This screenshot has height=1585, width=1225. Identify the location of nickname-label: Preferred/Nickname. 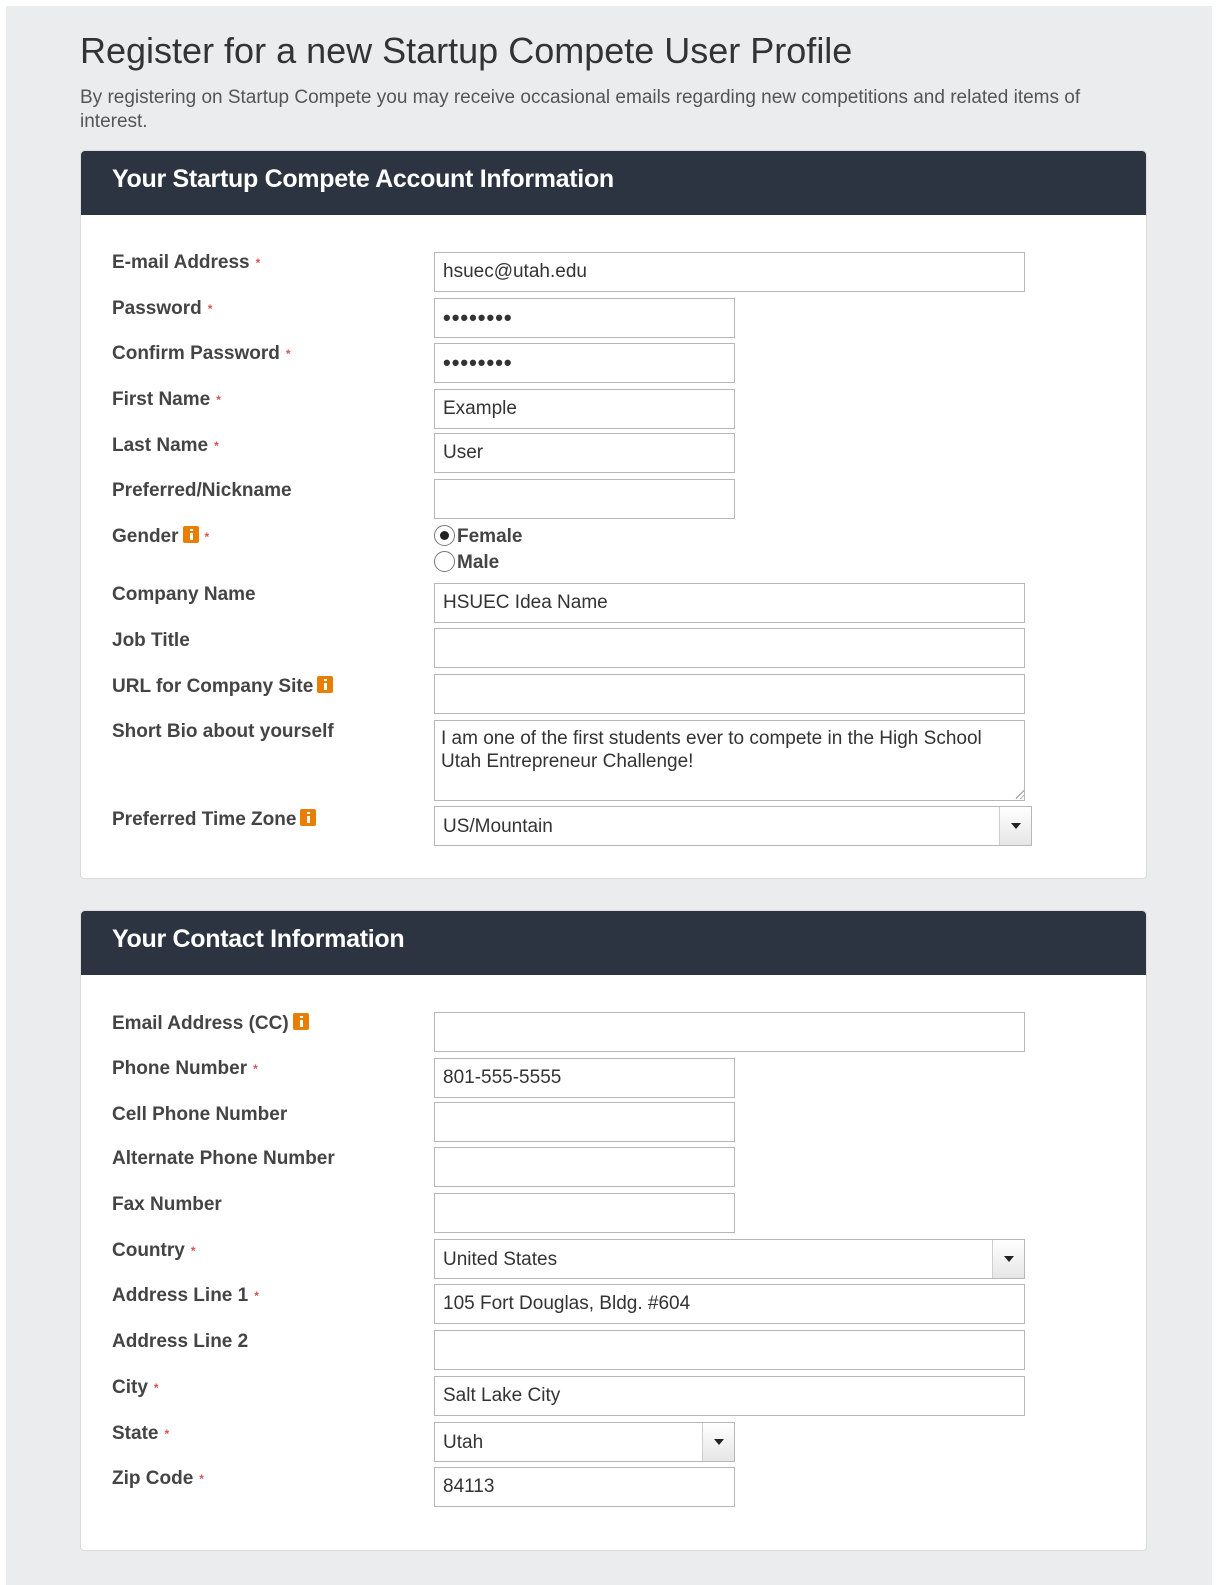
(202, 490).